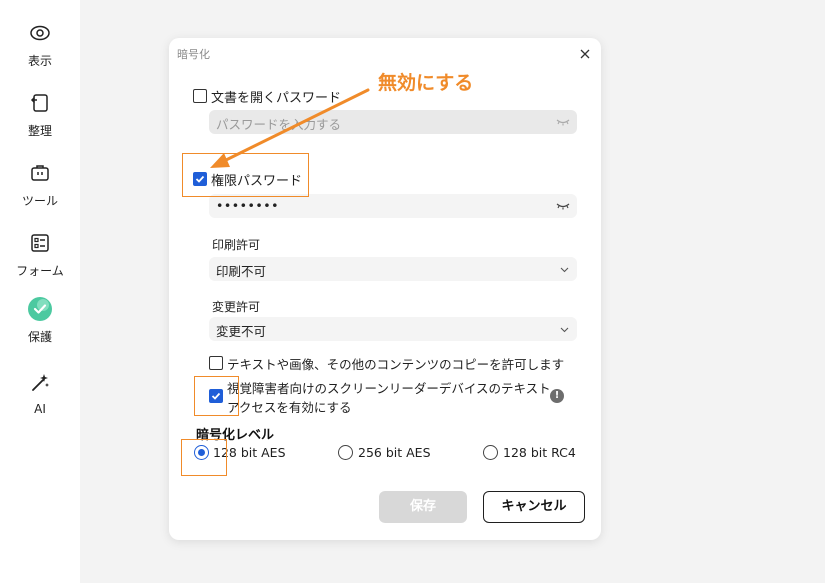  Describe the element at coordinates (345, 452) in the screenshot. I see `radio-256-aes` at that location.